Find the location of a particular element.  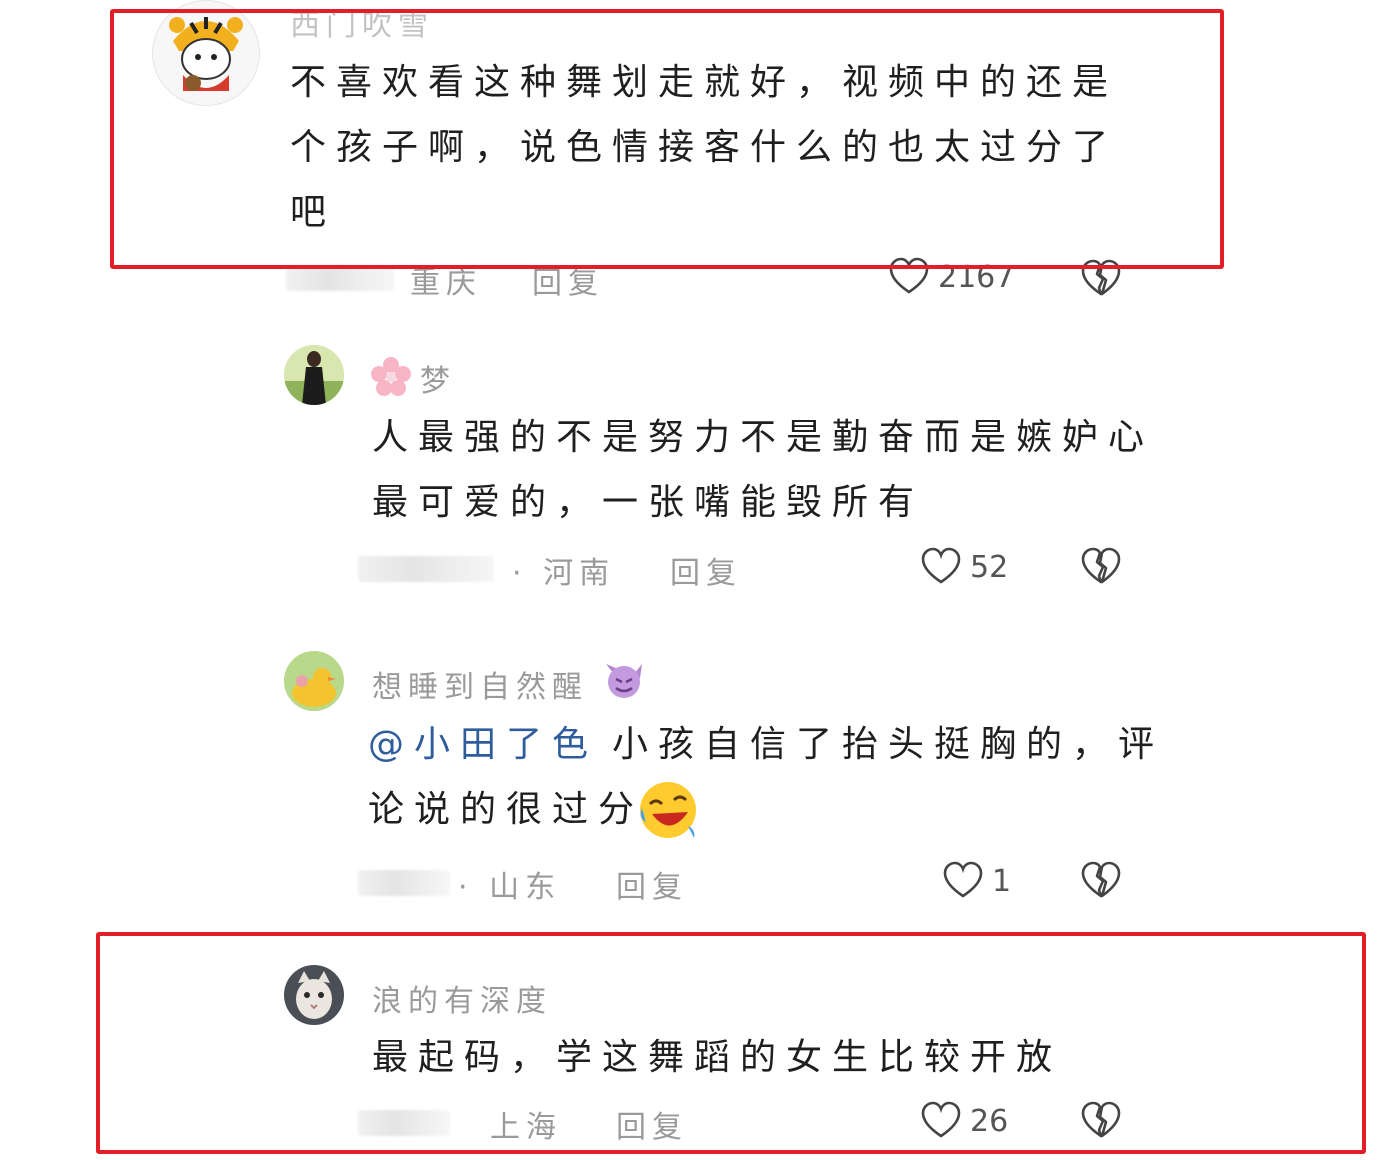

rolling-laughing-emoji-icon is located at coordinates (668, 809).